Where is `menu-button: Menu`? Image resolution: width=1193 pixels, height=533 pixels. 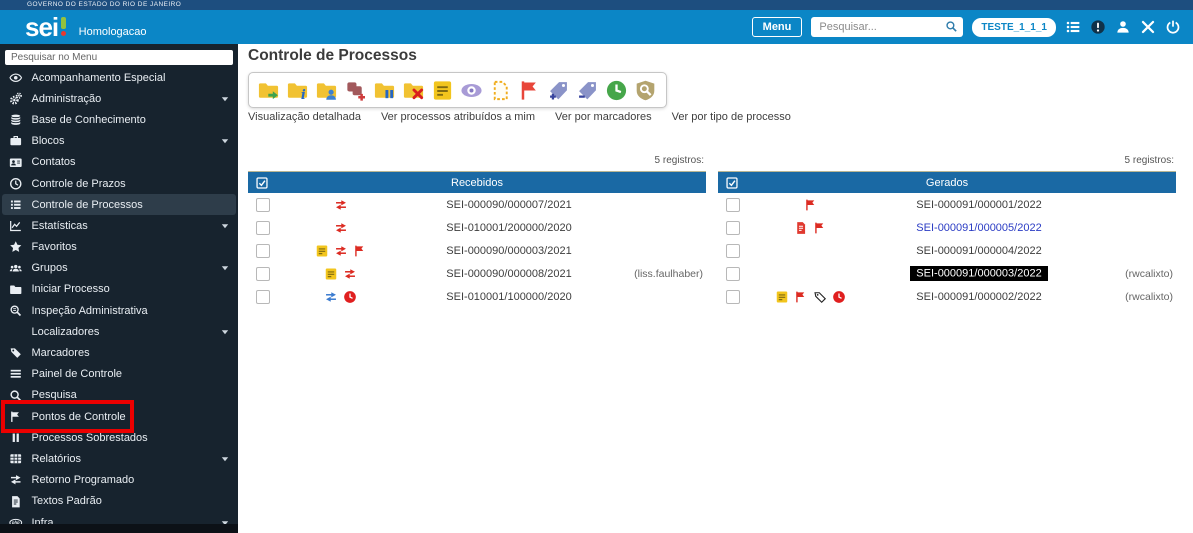
menu-button: Menu is located at coordinates (777, 27).